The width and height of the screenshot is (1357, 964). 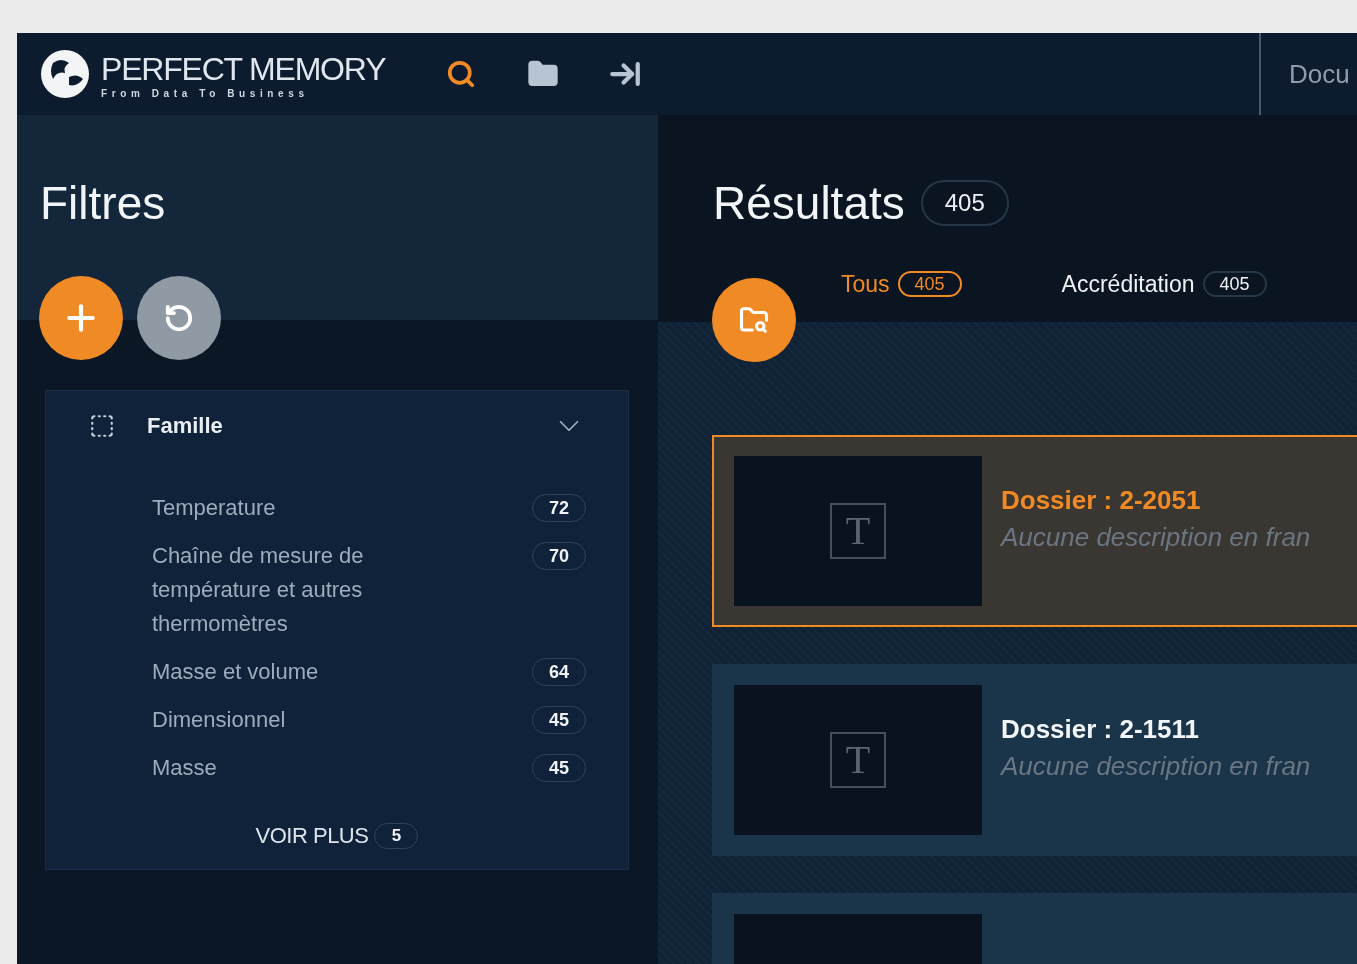 I want to click on filters-title: Filtres, so click(x=103, y=203).